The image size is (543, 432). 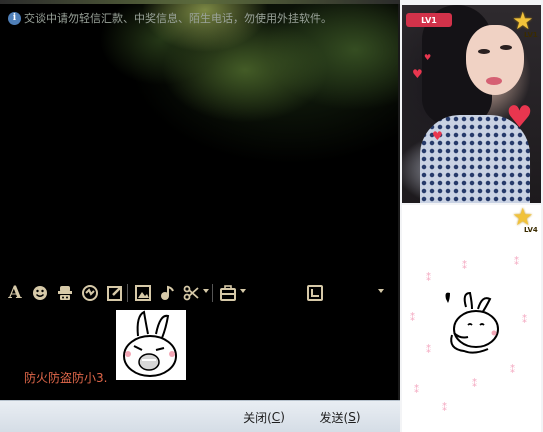 I want to click on emoji-icon, so click(x=40, y=293).